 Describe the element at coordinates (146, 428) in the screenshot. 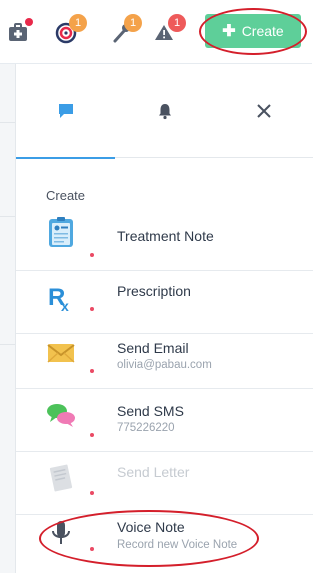

I see `item-subtitle: 775226220` at that location.